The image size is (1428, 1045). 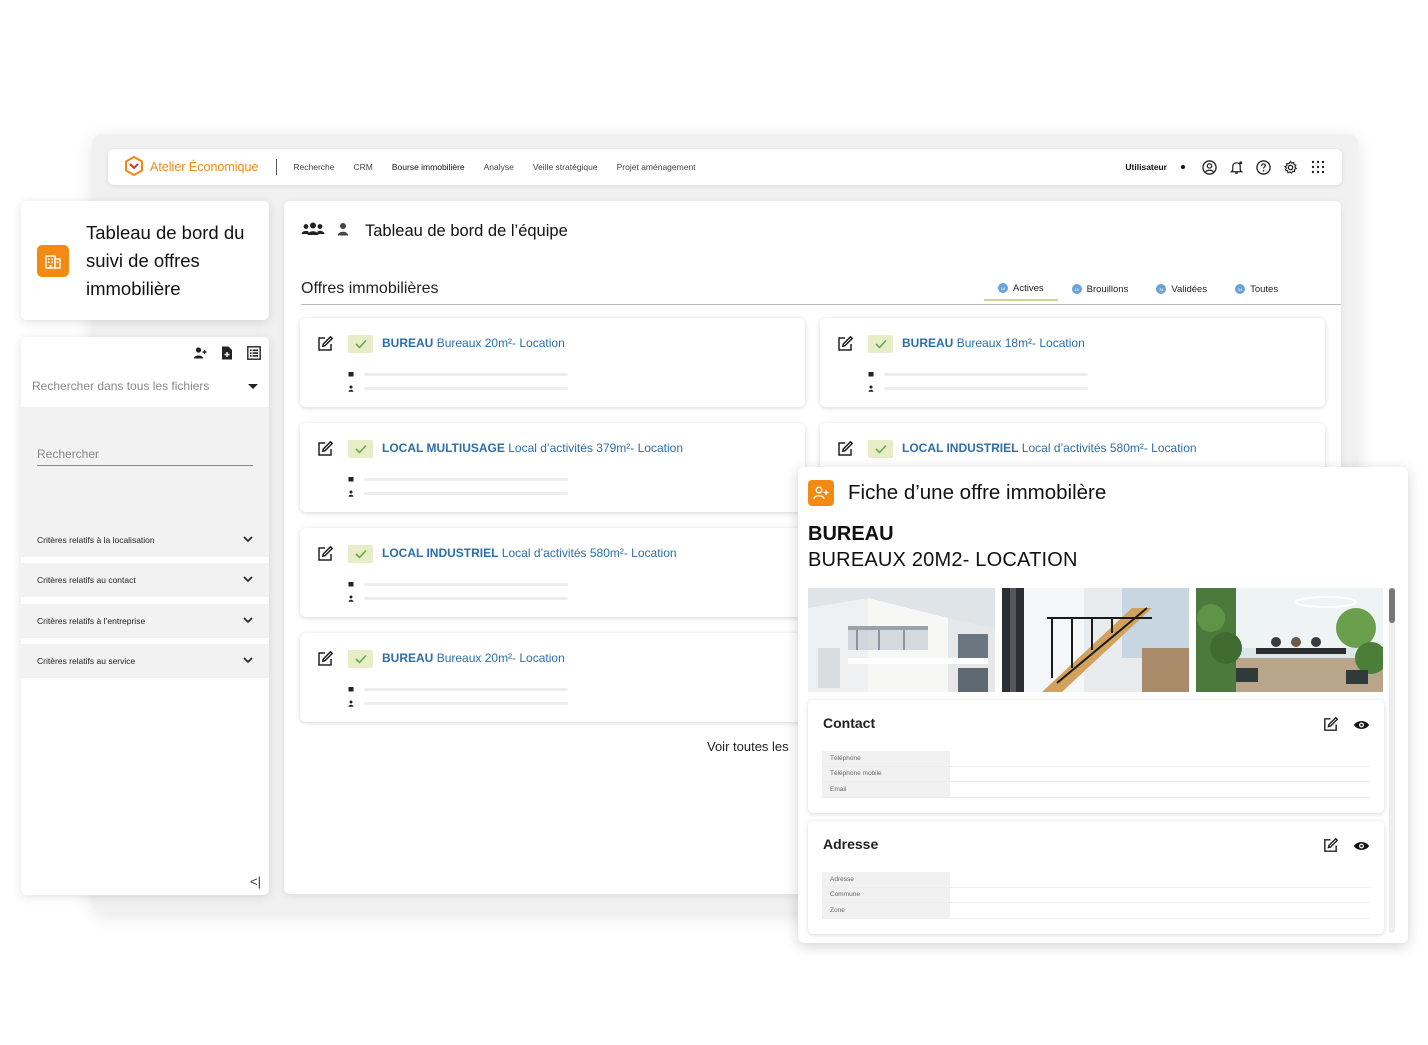 I want to click on collapse-sidebar-button: <|, so click(x=255, y=881).